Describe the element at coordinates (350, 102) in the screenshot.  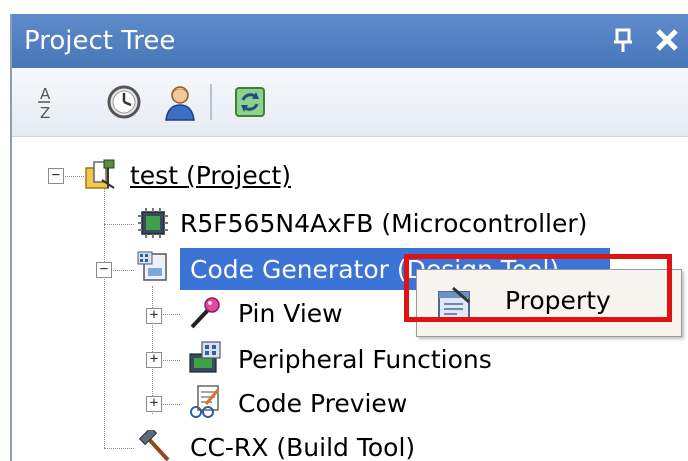
I see `panel-toolbar: A Z` at that location.